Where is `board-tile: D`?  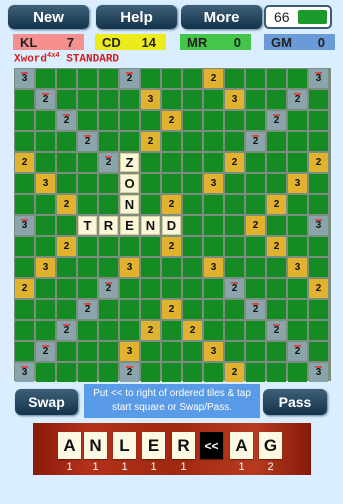
board-tile: D is located at coordinates (171, 225).